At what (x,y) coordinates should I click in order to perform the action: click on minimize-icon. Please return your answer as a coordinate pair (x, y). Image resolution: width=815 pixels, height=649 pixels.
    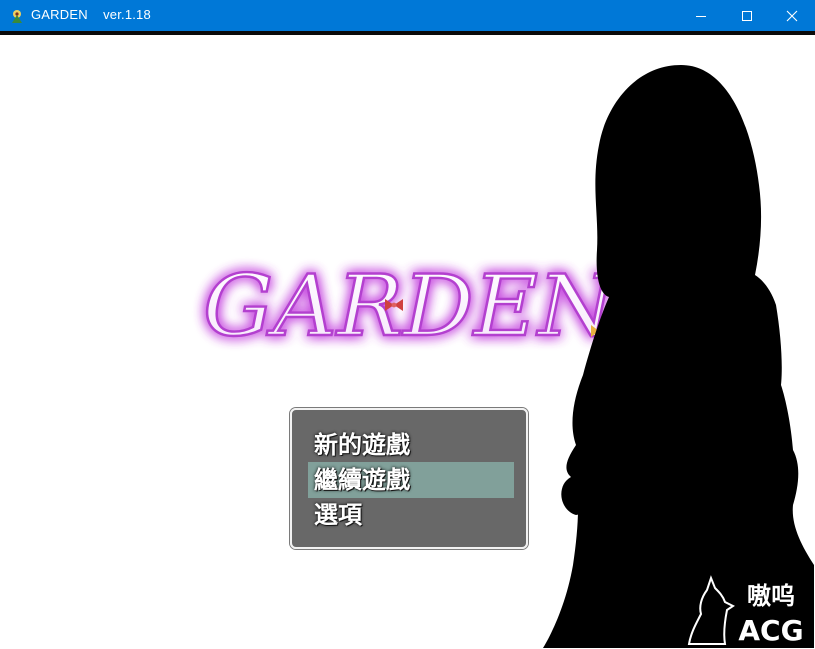
    Looking at the image, I should click on (701, 16).